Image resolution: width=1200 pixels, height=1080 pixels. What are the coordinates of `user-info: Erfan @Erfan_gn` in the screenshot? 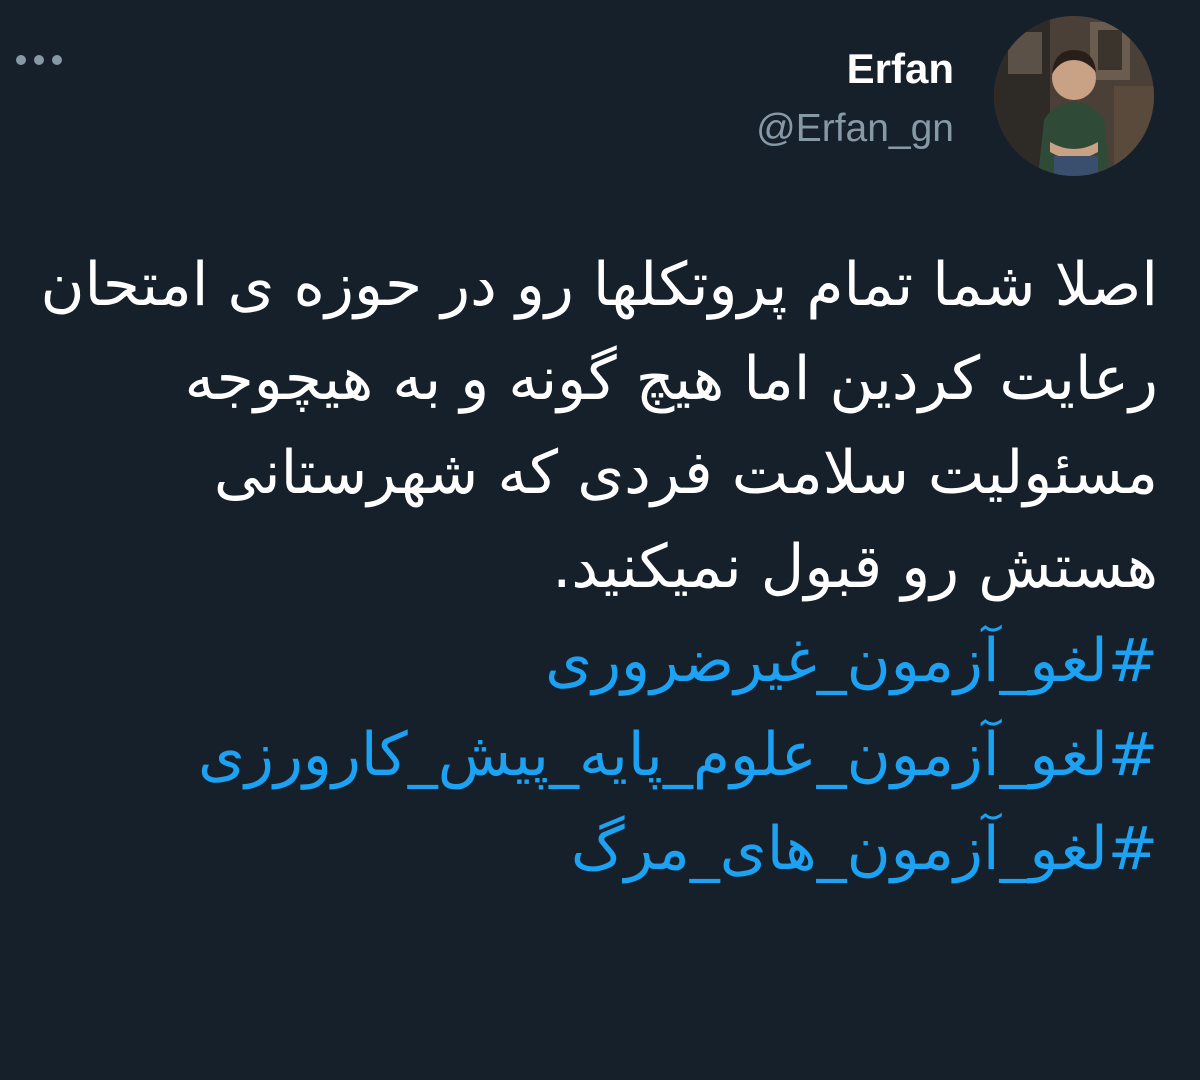 It's located at (855, 96).